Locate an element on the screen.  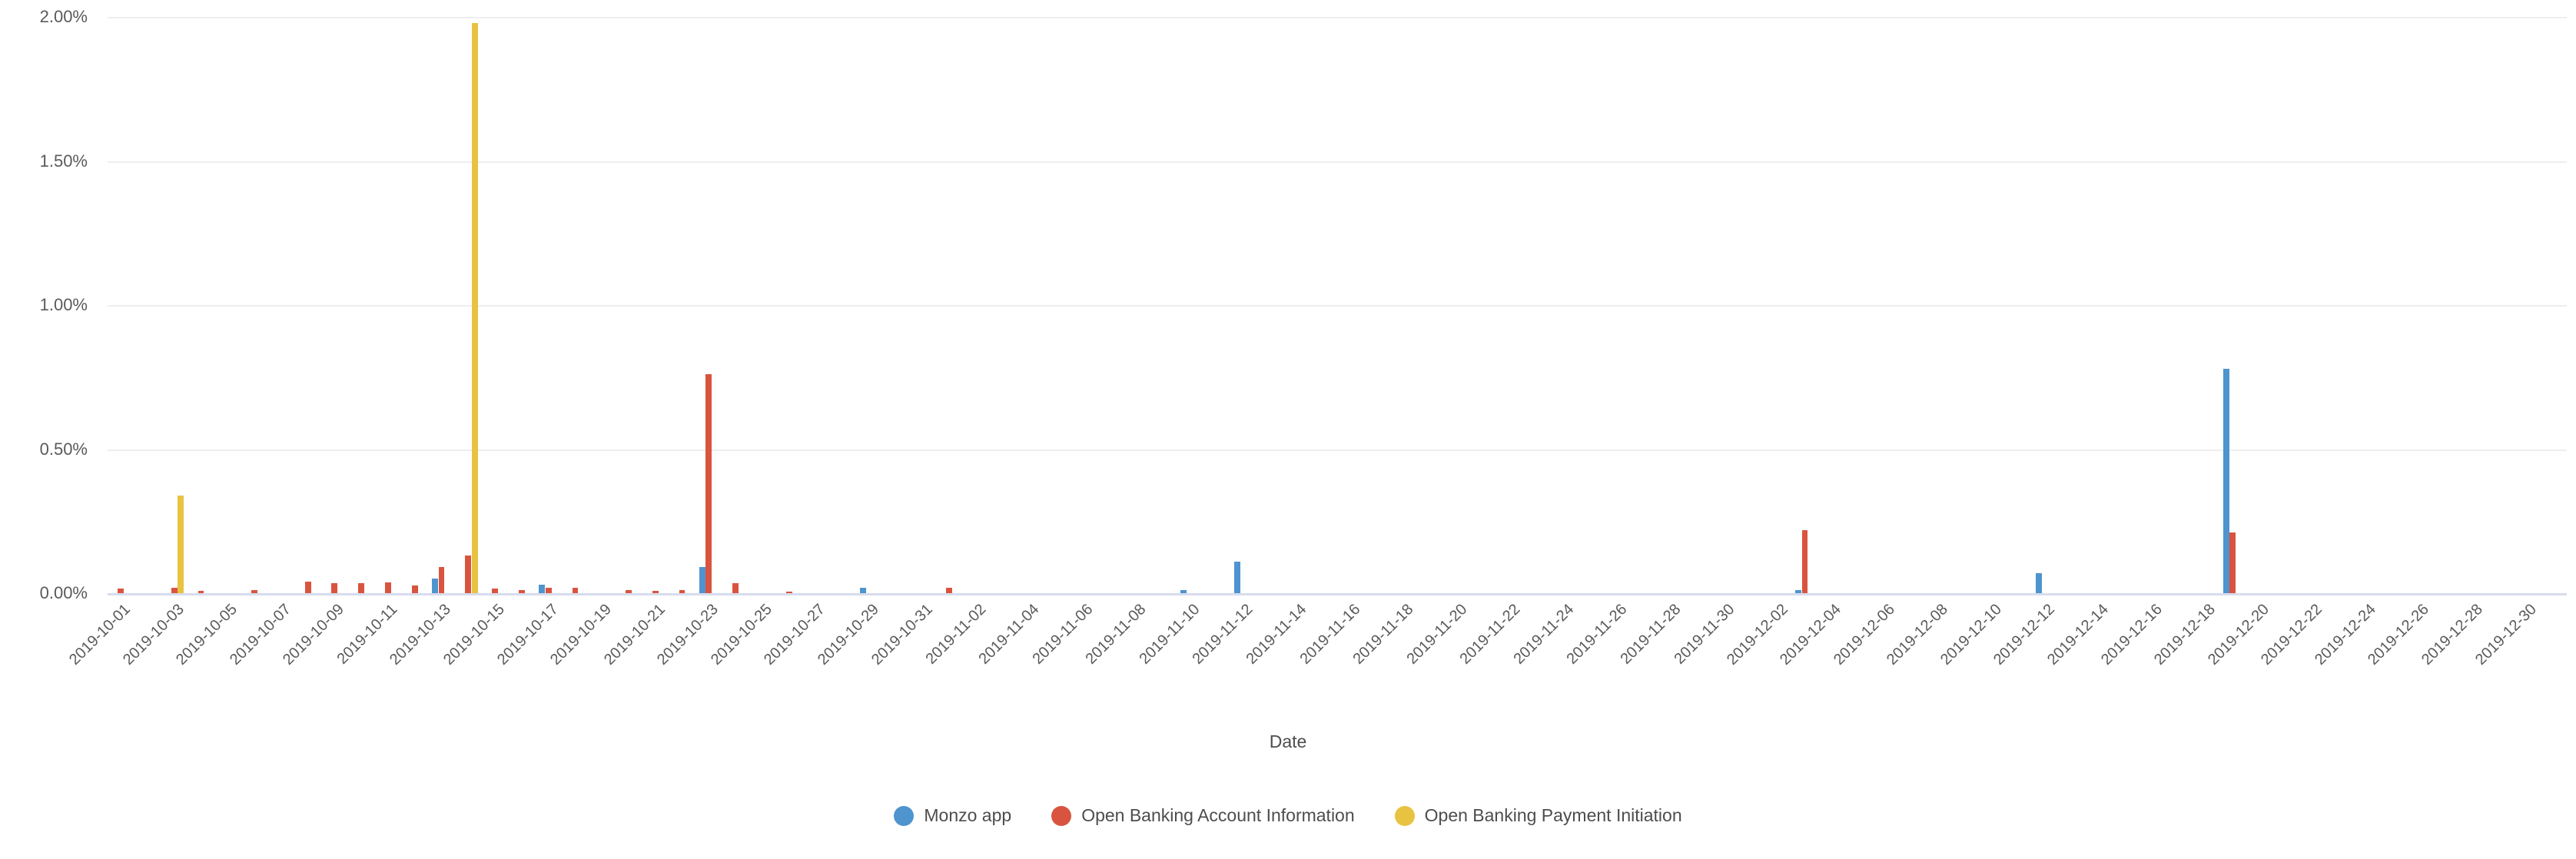
x-axis-title: Date is located at coordinates (1288, 741).